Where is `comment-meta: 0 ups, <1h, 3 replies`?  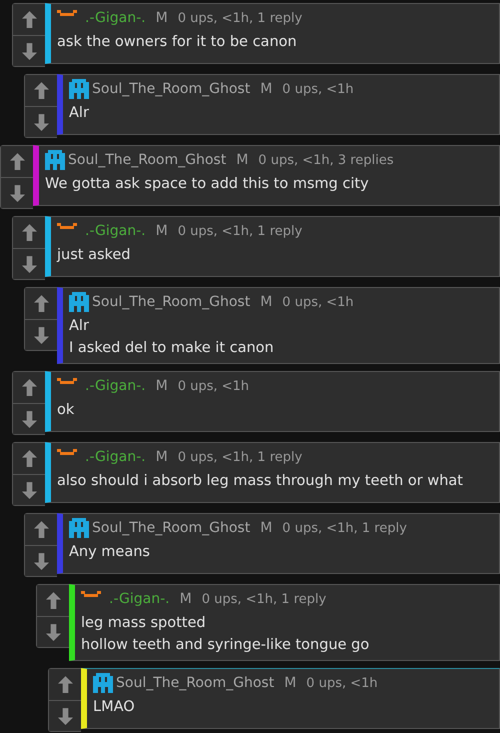
comment-meta: 0 ups, <1h, 3 replies is located at coordinates (326, 160).